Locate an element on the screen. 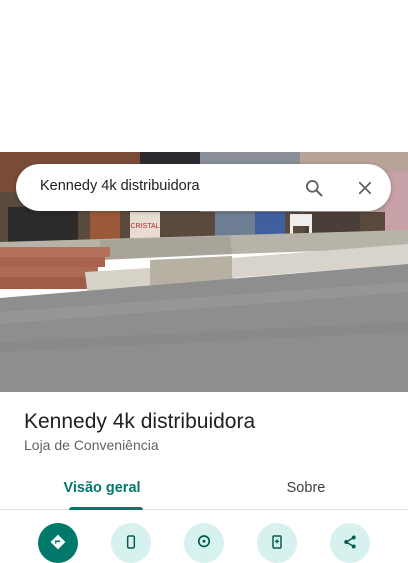  action-buttons is located at coordinates (204, 541).